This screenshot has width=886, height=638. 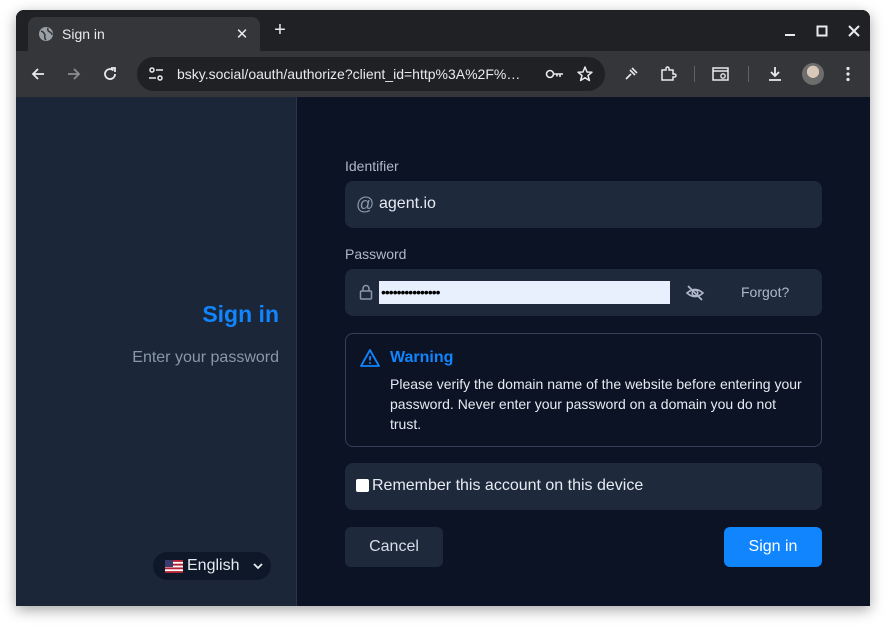 I want to click on minimize-icon, so click(x=790, y=31).